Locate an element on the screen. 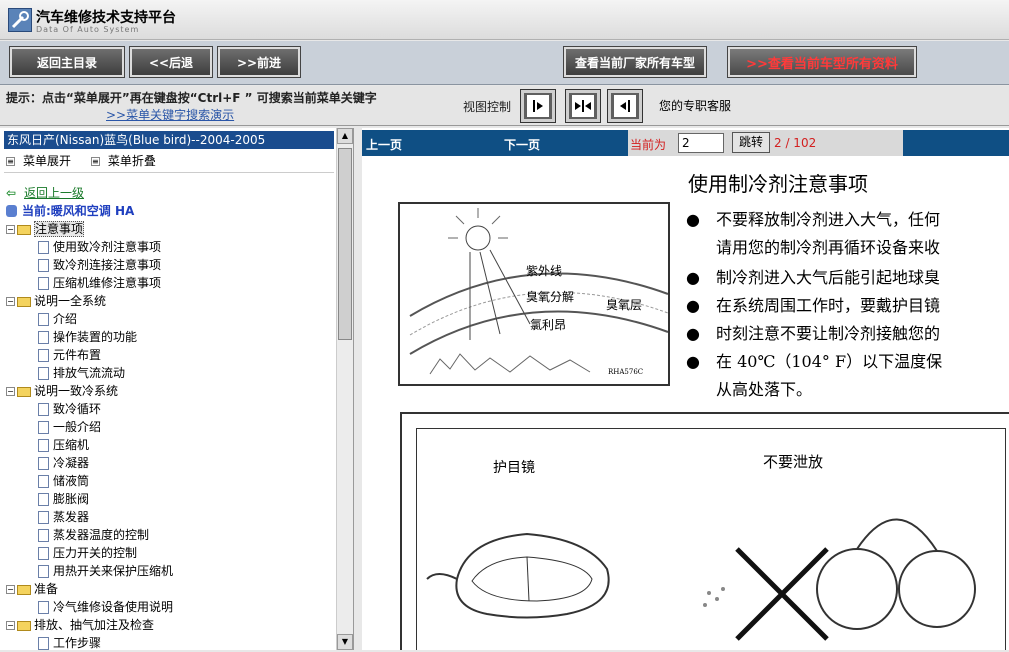 The image size is (1009, 652). tree-doc: 蒸发器 is located at coordinates (171, 517).